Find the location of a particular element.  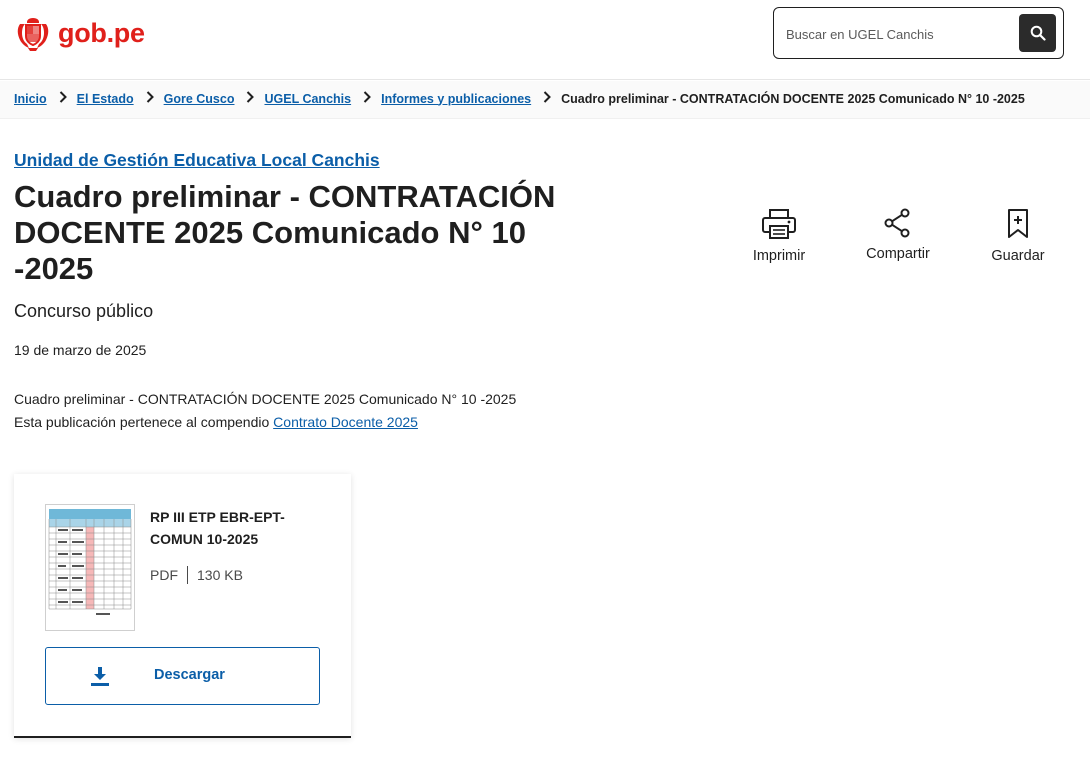

save-button: Guardar is located at coordinates (1018, 236).